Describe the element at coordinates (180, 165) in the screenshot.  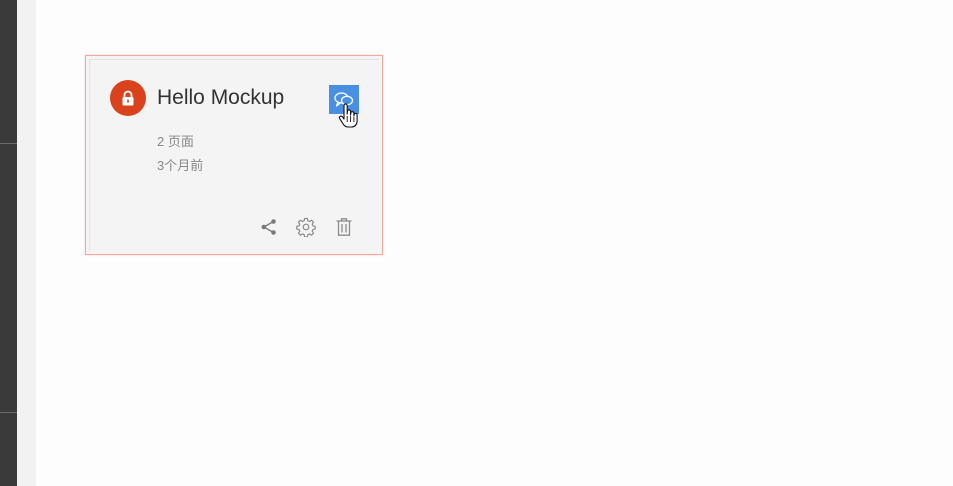
I see `last-updated: 3个月前` at that location.